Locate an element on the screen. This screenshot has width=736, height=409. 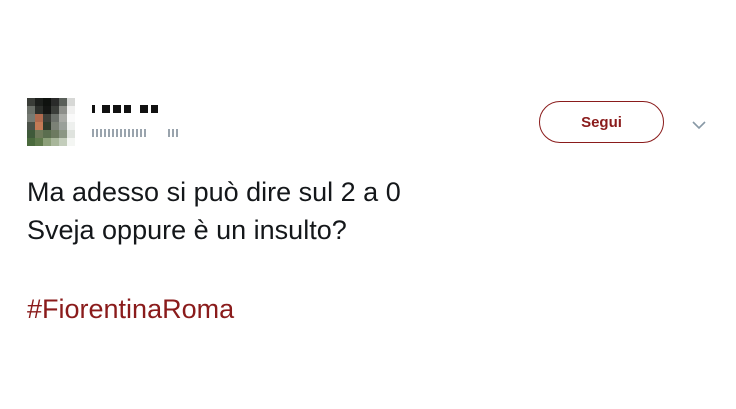
author-handle-redacted is located at coordinates (147, 133).